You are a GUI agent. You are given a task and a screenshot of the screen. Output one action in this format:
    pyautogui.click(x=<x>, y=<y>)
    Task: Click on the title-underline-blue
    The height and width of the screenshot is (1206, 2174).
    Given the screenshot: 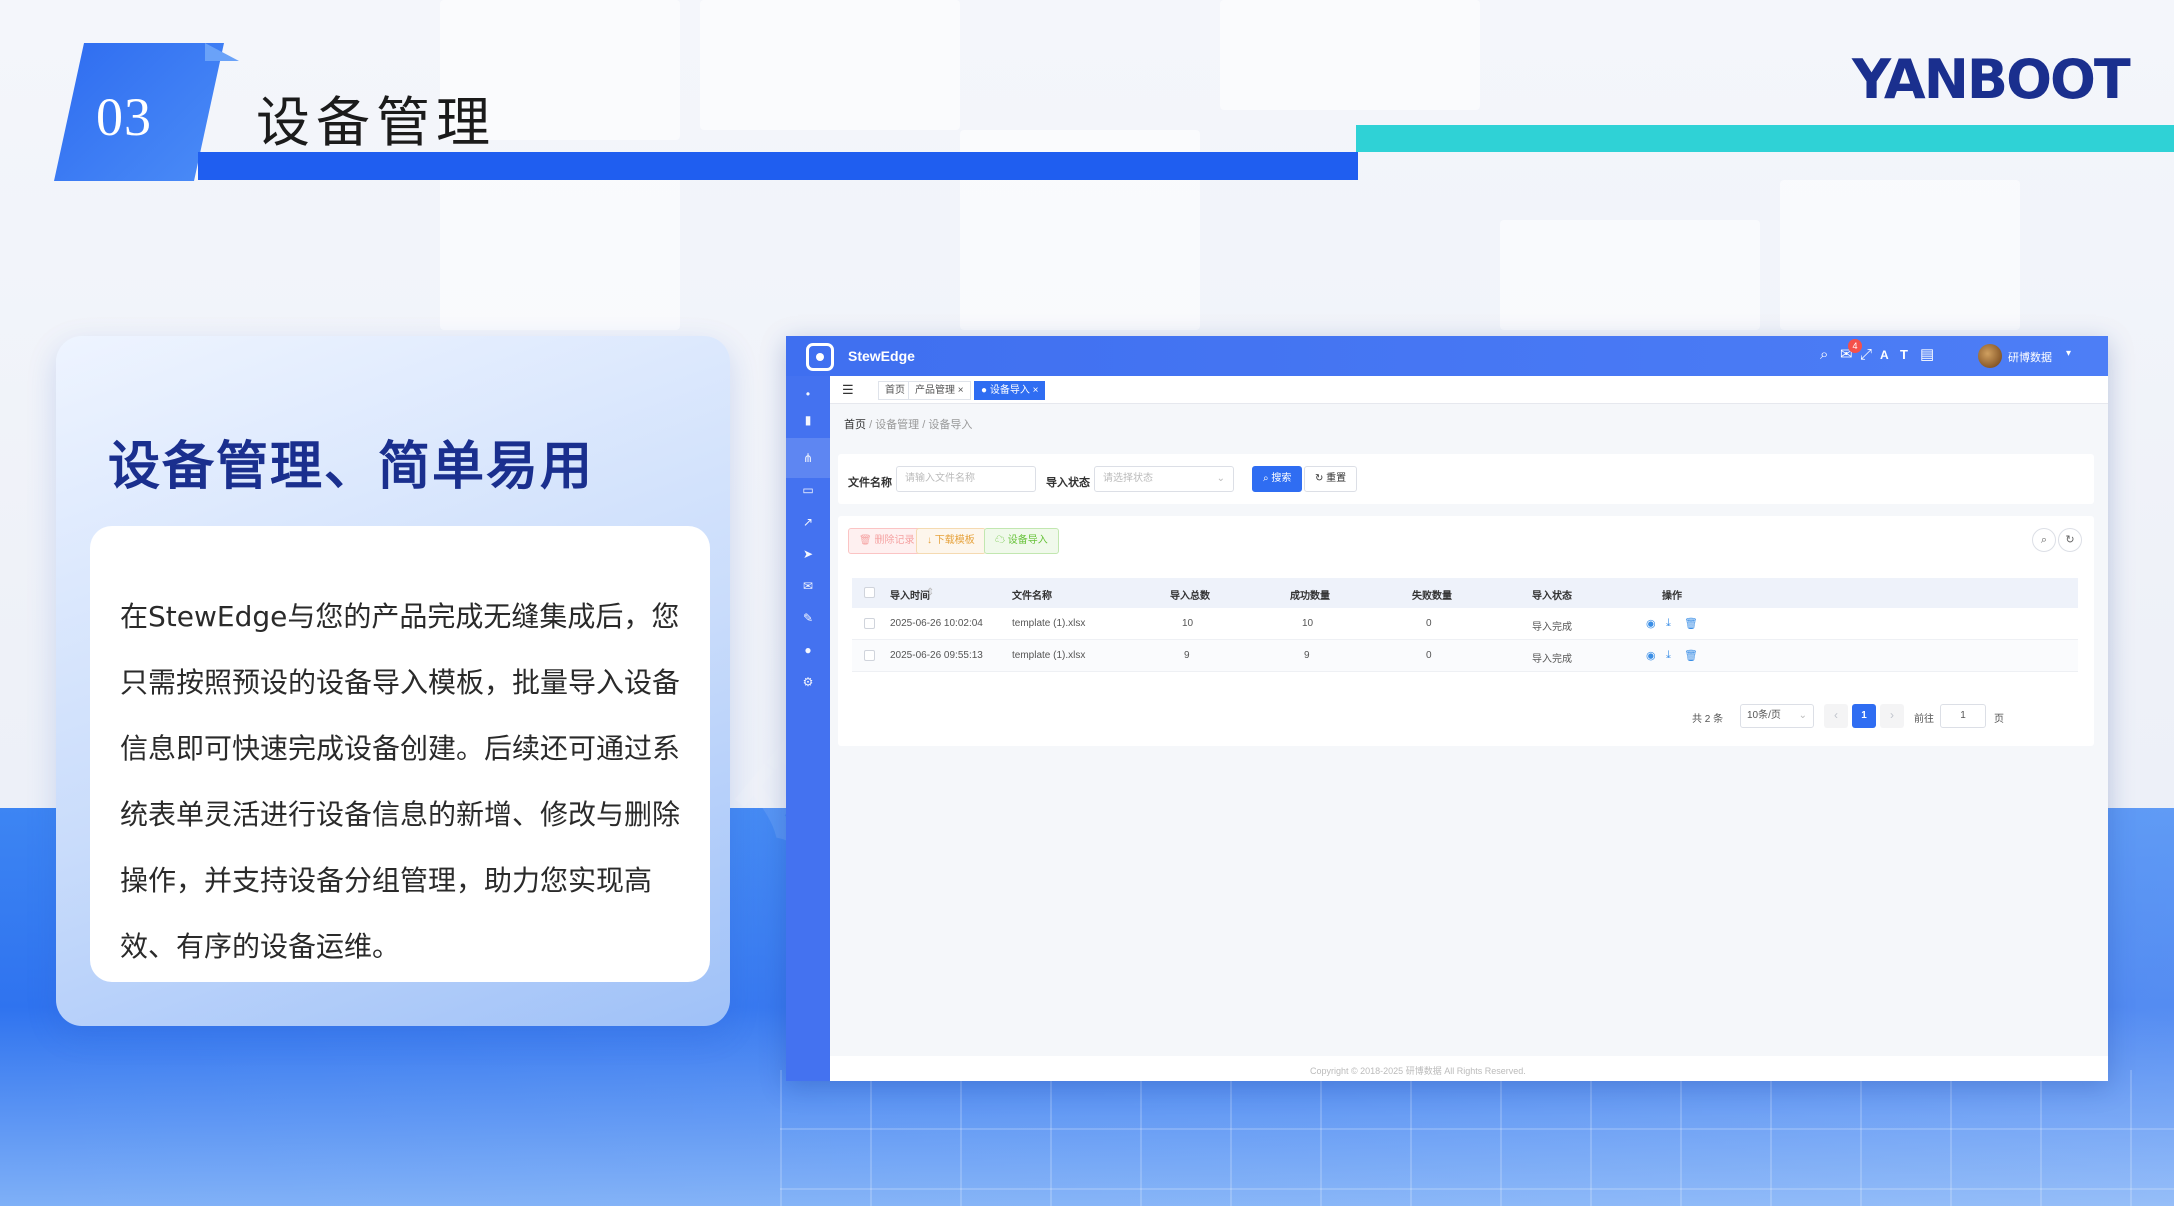 What is the action you would take?
    pyautogui.click(x=778, y=166)
    